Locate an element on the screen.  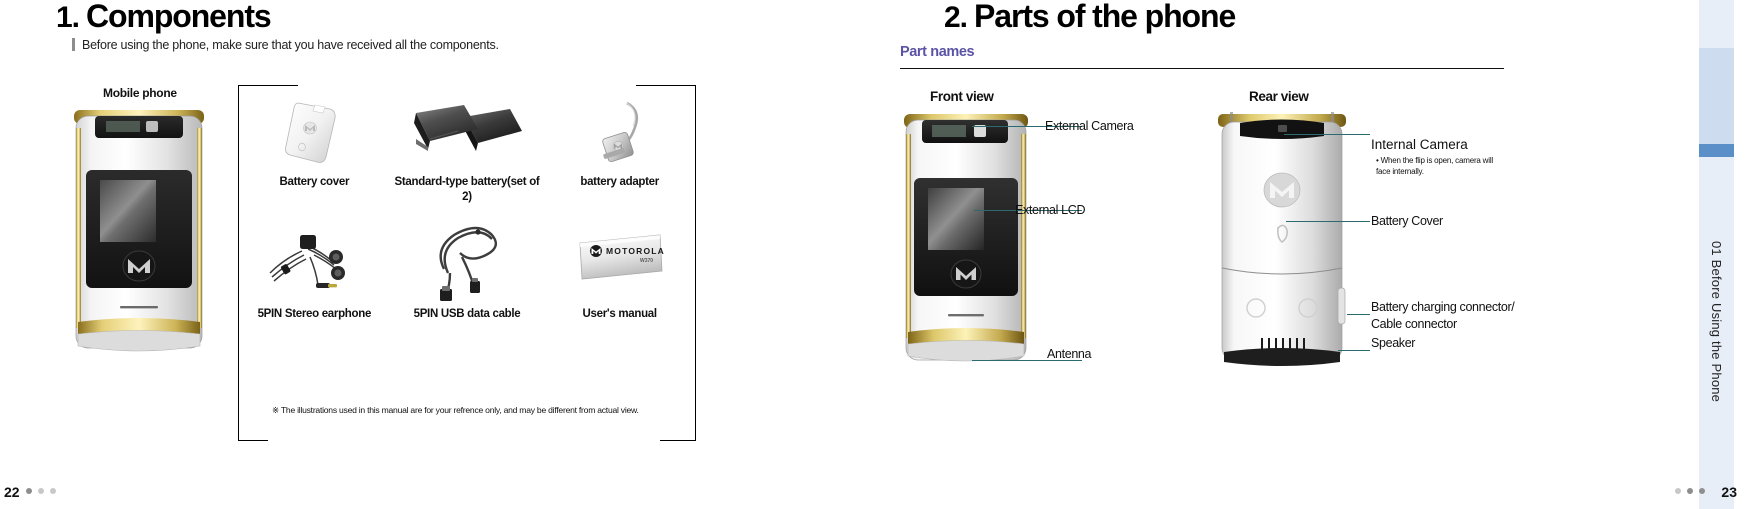
component-item: Battery cover is located at coordinates (314, 155).